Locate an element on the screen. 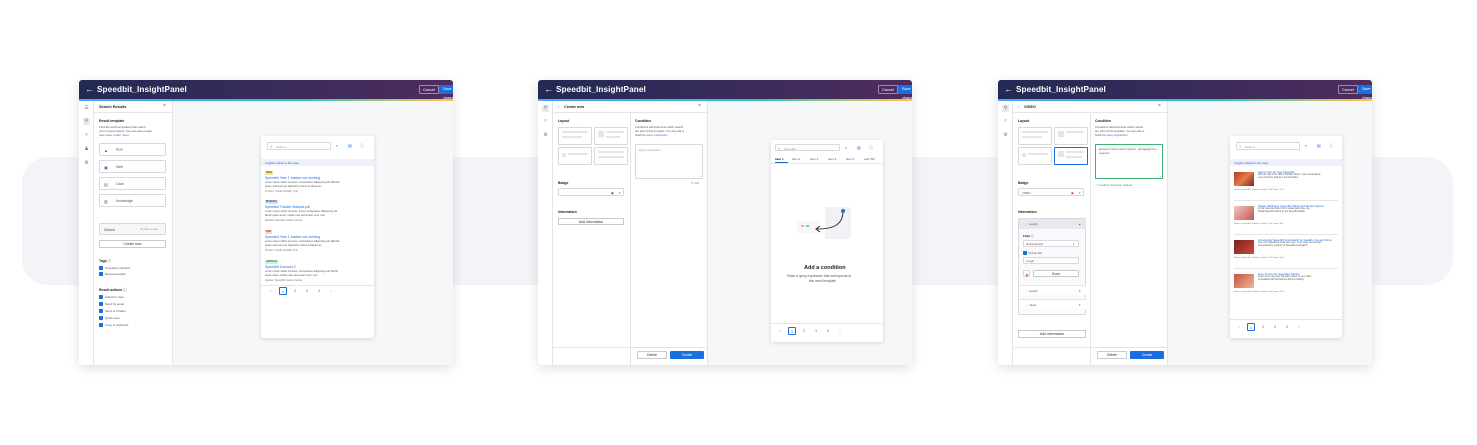 The image size is (1477, 445). create-new-button: Create new is located at coordinates (132, 244).